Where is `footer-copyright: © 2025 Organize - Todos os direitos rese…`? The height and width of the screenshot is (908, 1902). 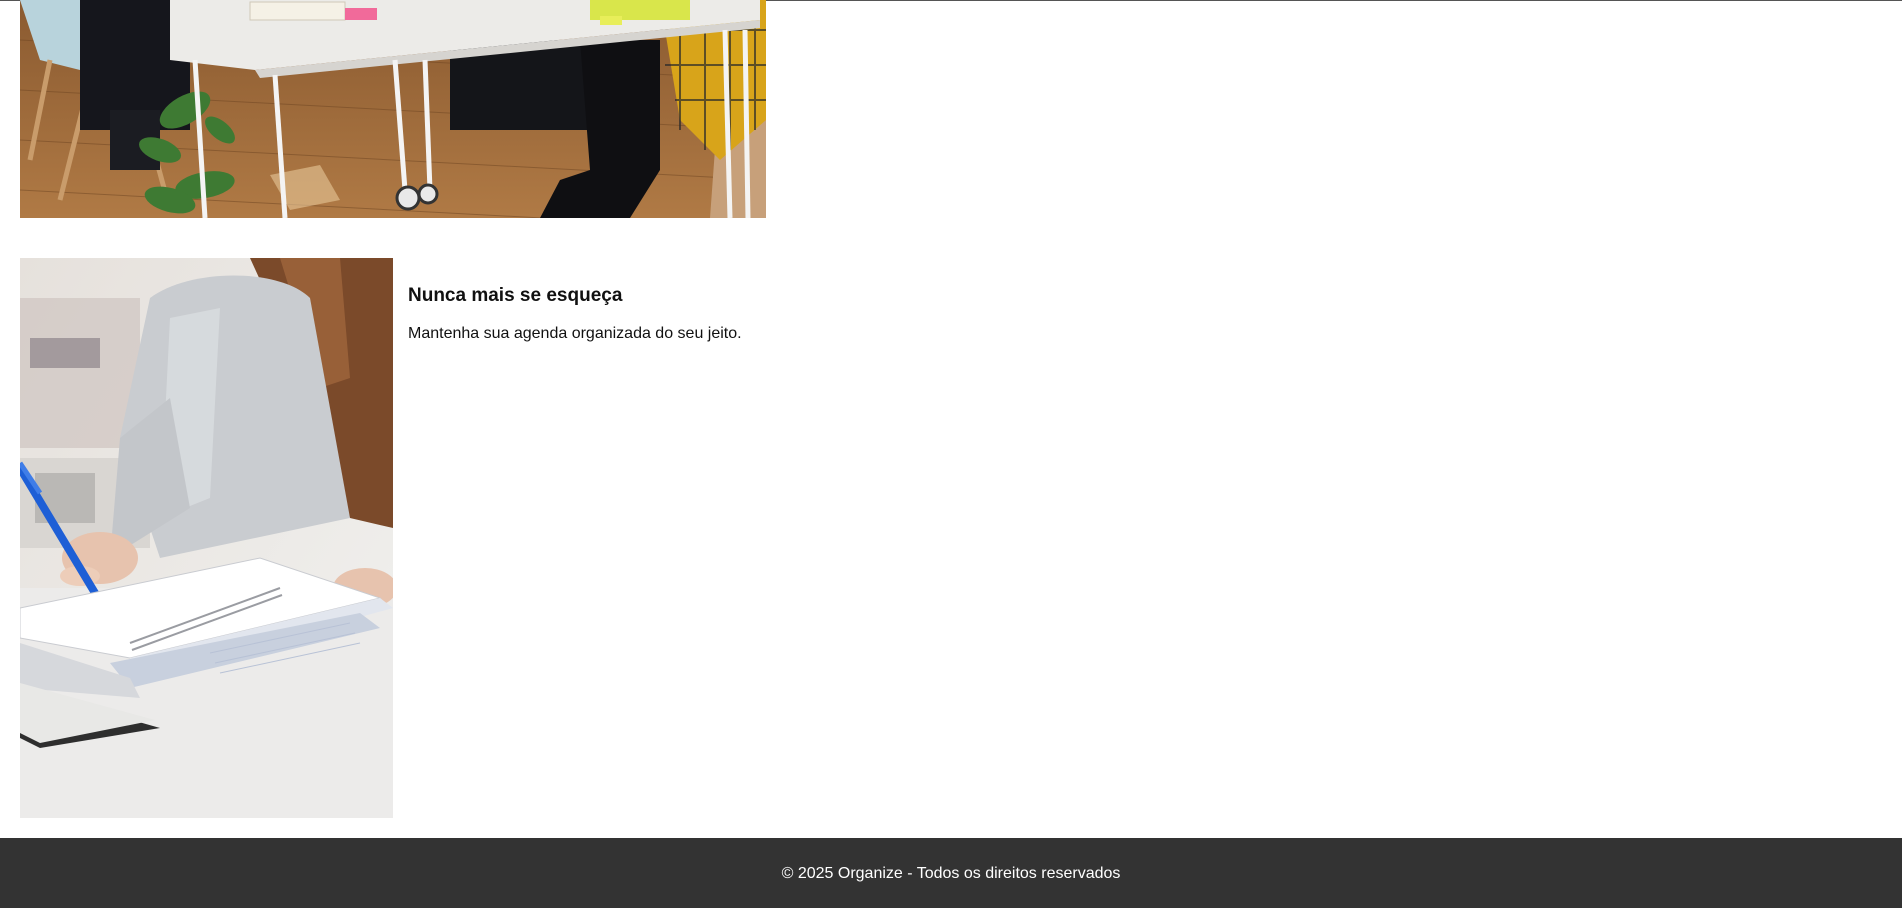 footer-copyright: © 2025 Organize - Todos os direitos rese… is located at coordinates (951, 873).